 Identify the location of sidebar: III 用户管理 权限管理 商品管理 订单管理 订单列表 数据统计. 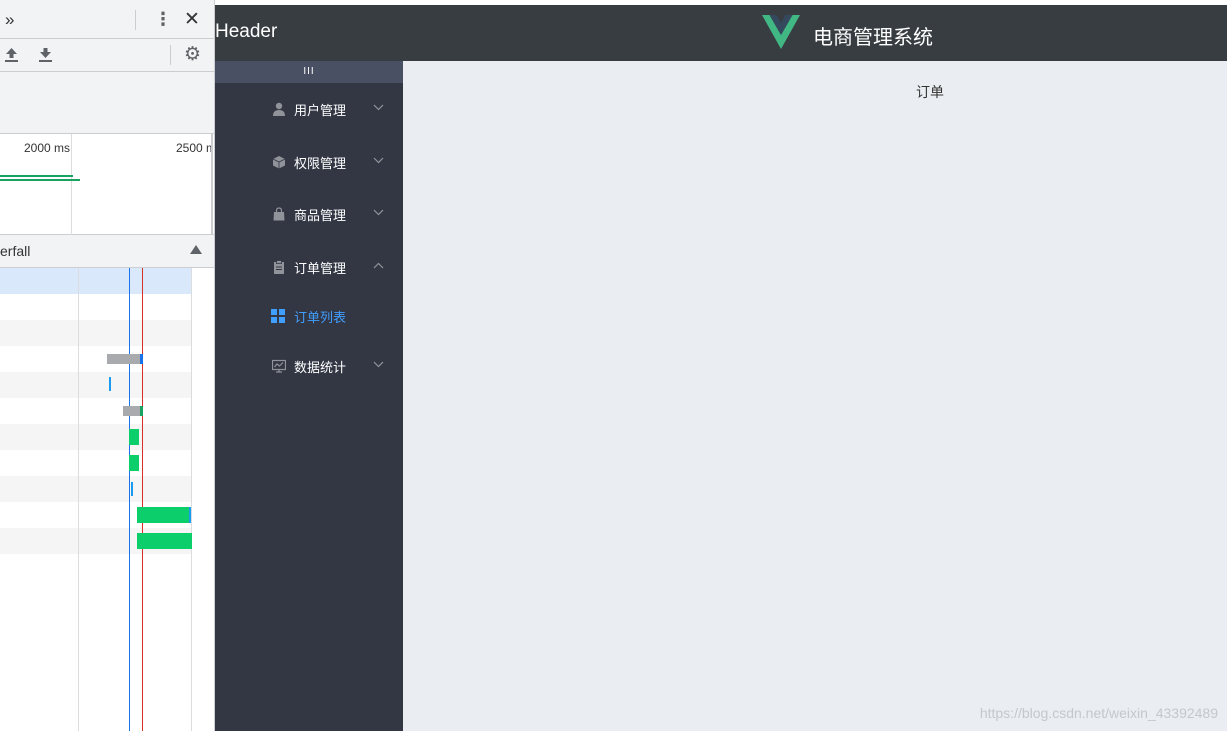
(309, 396).